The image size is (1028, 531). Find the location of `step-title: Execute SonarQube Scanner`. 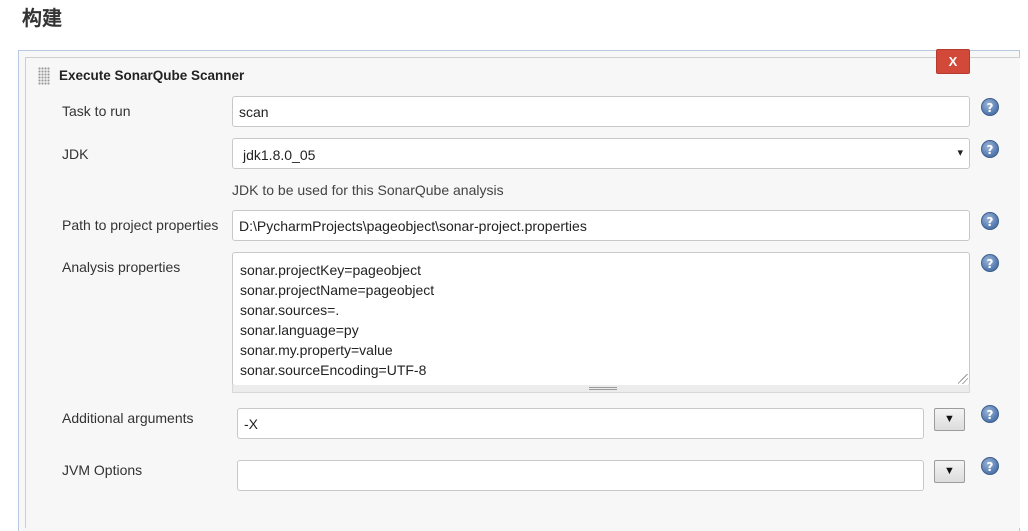

step-title: Execute SonarQube Scanner is located at coordinates (152, 75).